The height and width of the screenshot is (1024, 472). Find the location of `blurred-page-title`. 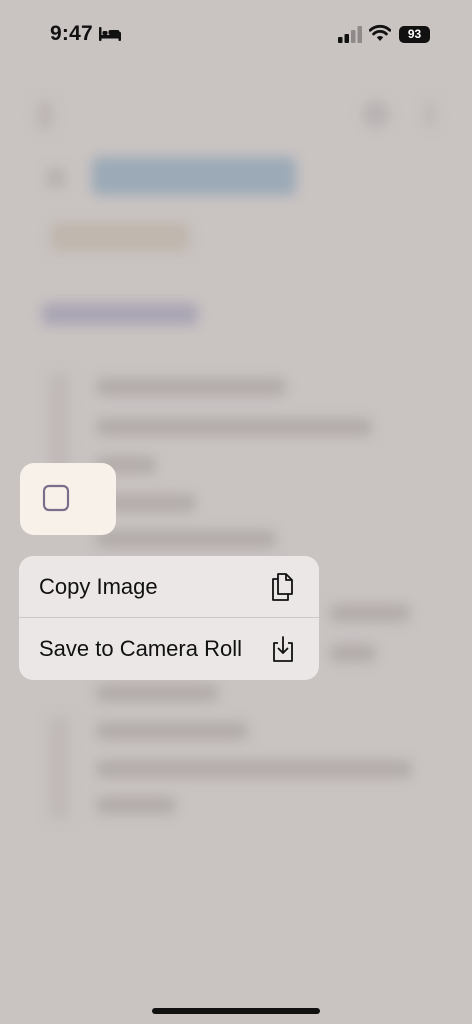

blurred-page-title is located at coordinates (194, 176).